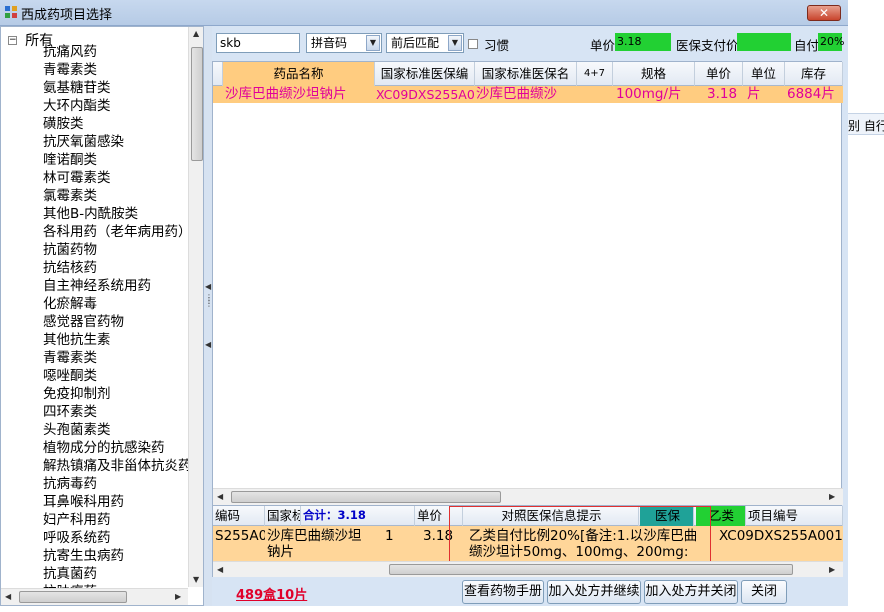 The width and height of the screenshot is (884, 612). Describe the element at coordinates (438, 536) in the screenshot. I see `cell-price: 3.18` at that location.